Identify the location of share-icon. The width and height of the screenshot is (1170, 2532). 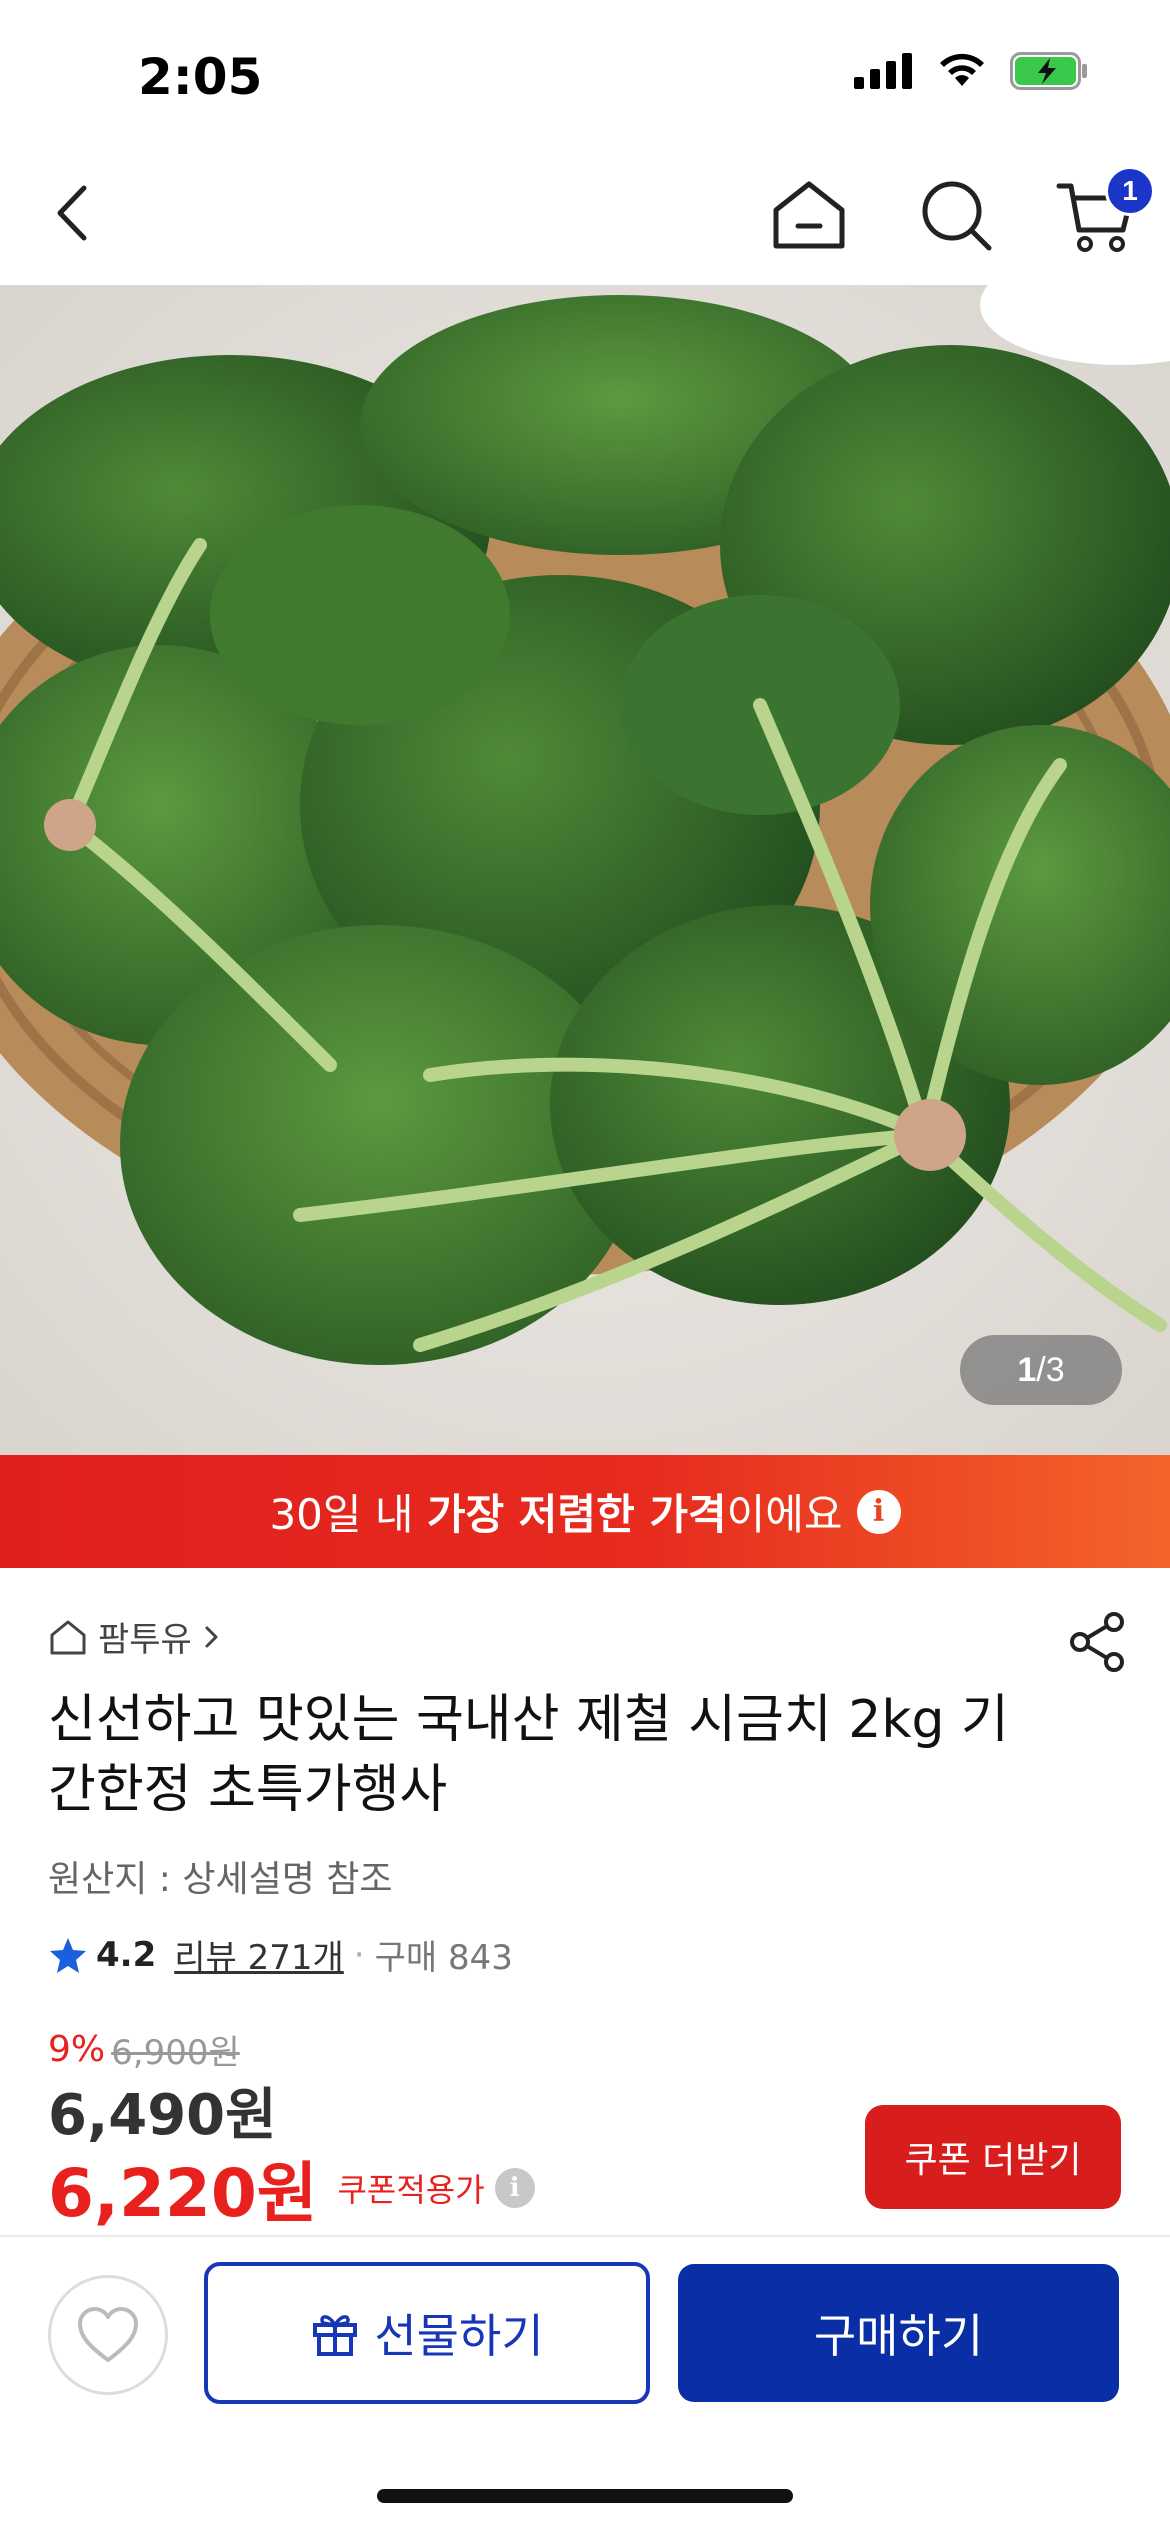
(1098, 1642).